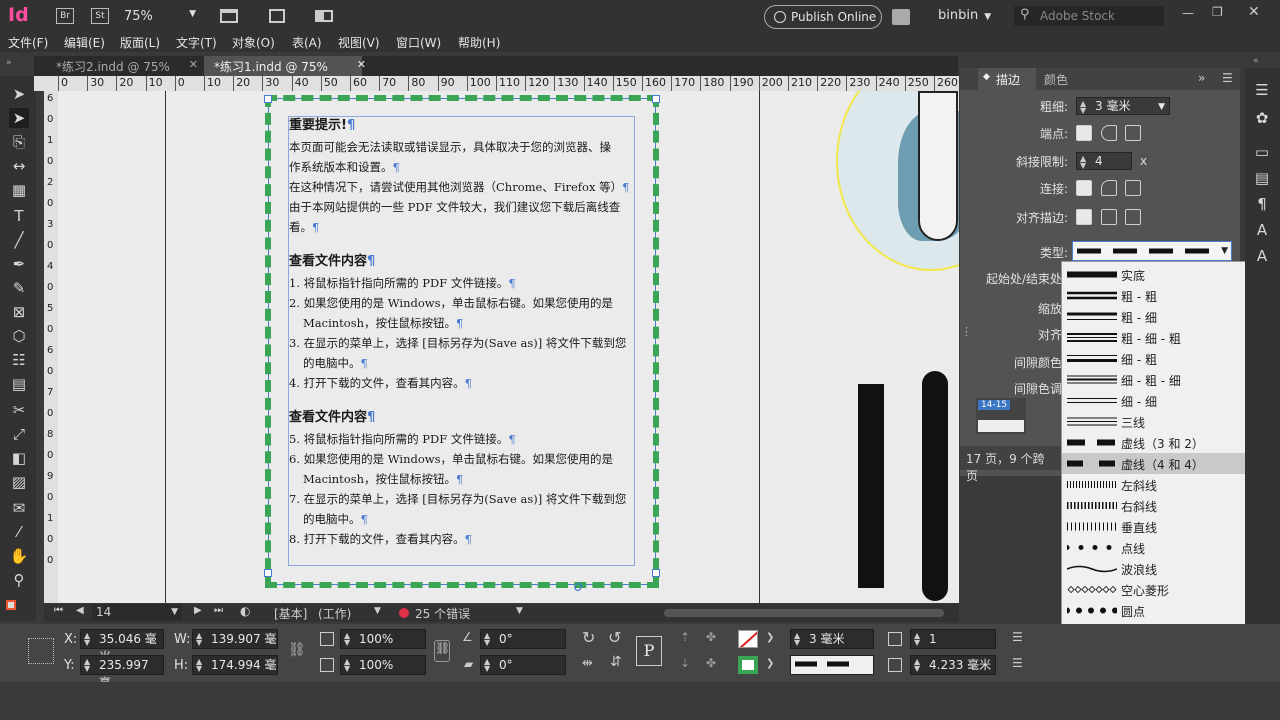 The width and height of the screenshot is (1280, 720). I want to click on horizontal-scrollbar, so click(804, 613).